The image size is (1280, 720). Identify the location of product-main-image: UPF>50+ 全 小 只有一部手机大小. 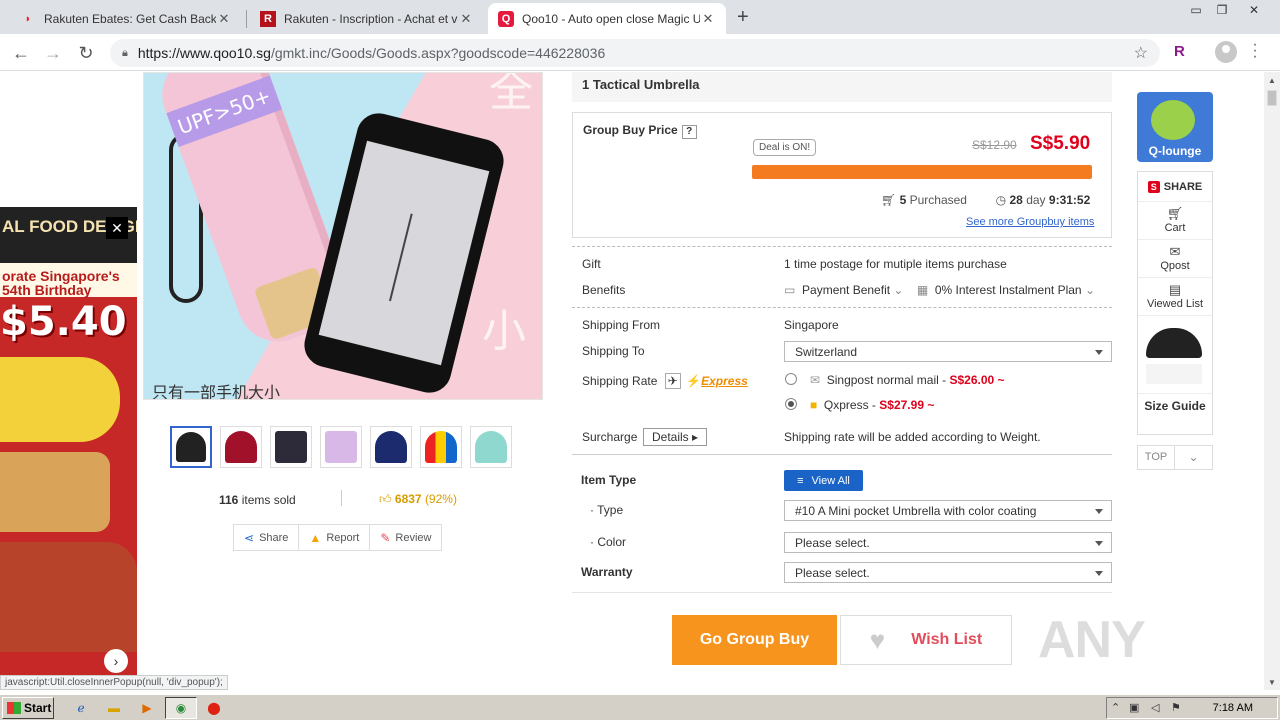
(343, 236).